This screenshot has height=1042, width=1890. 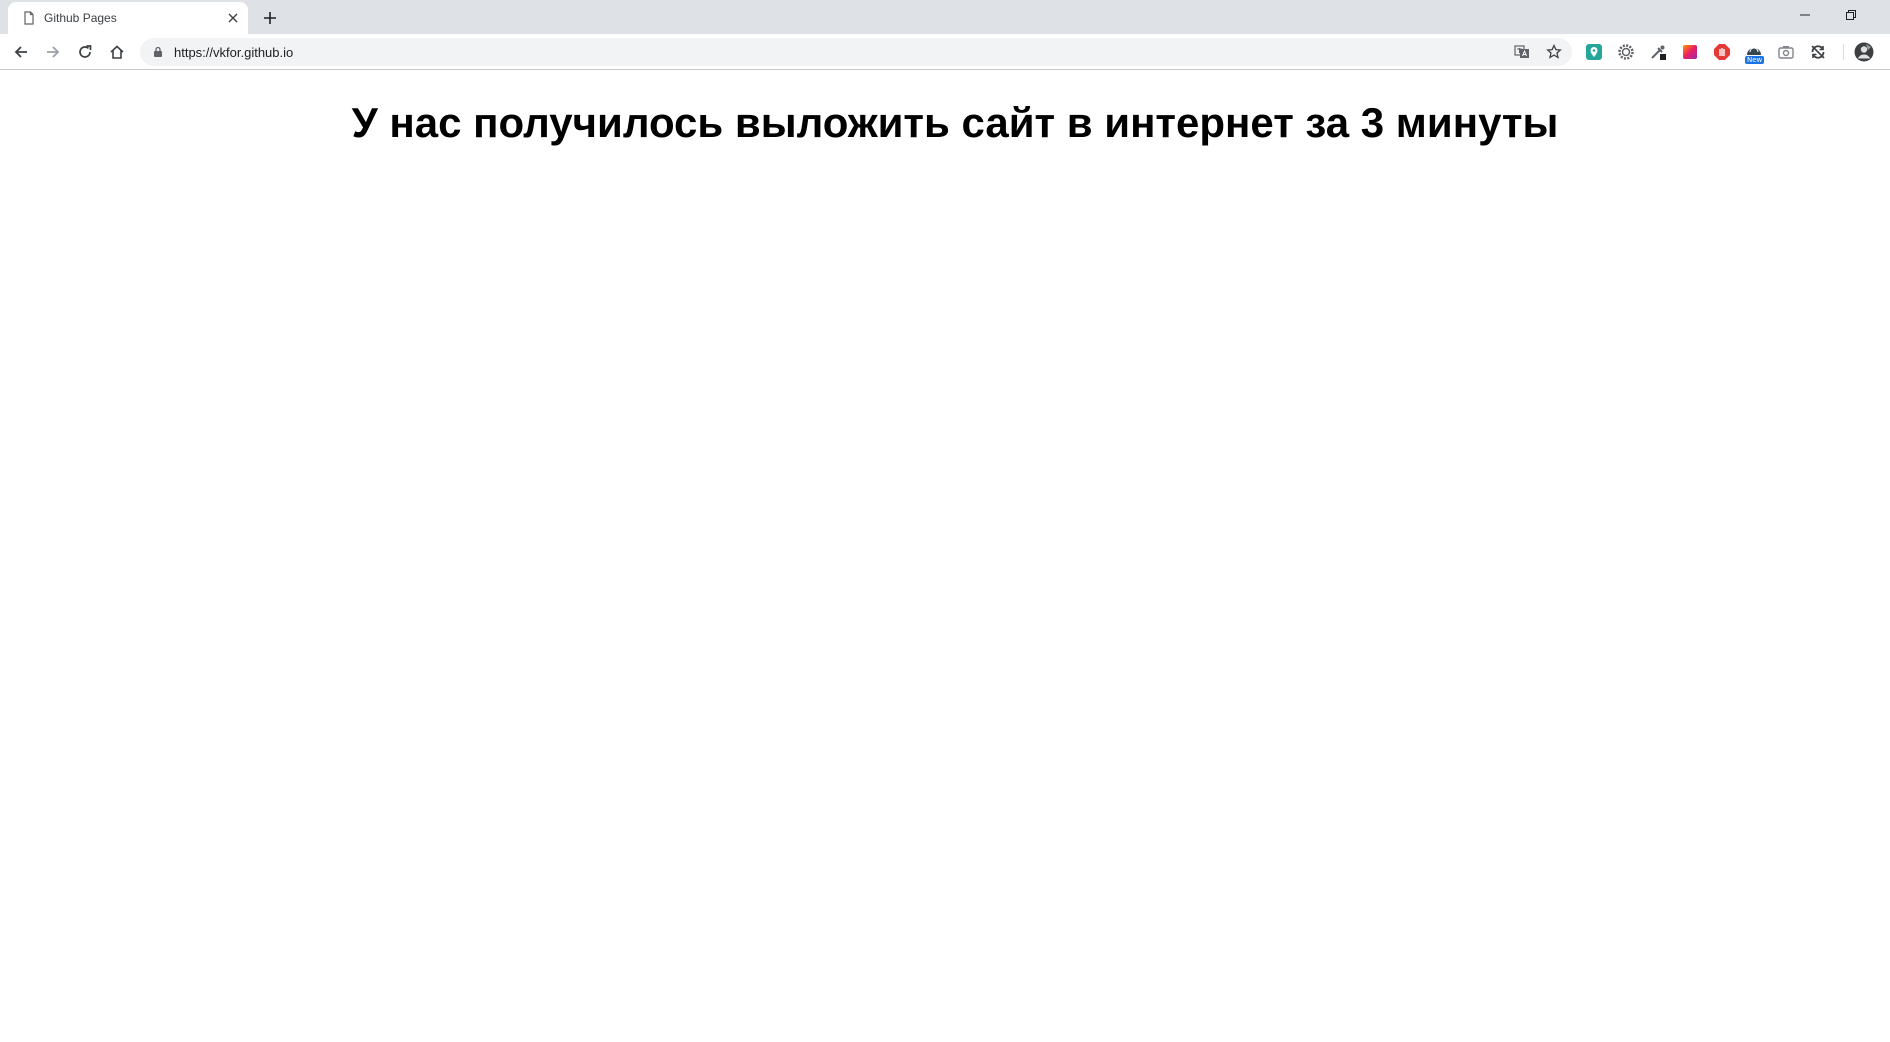 What do you see at coordinates (158, 52) in the screenshot?
I see `lock-icon` at bounding box center [158, 52].